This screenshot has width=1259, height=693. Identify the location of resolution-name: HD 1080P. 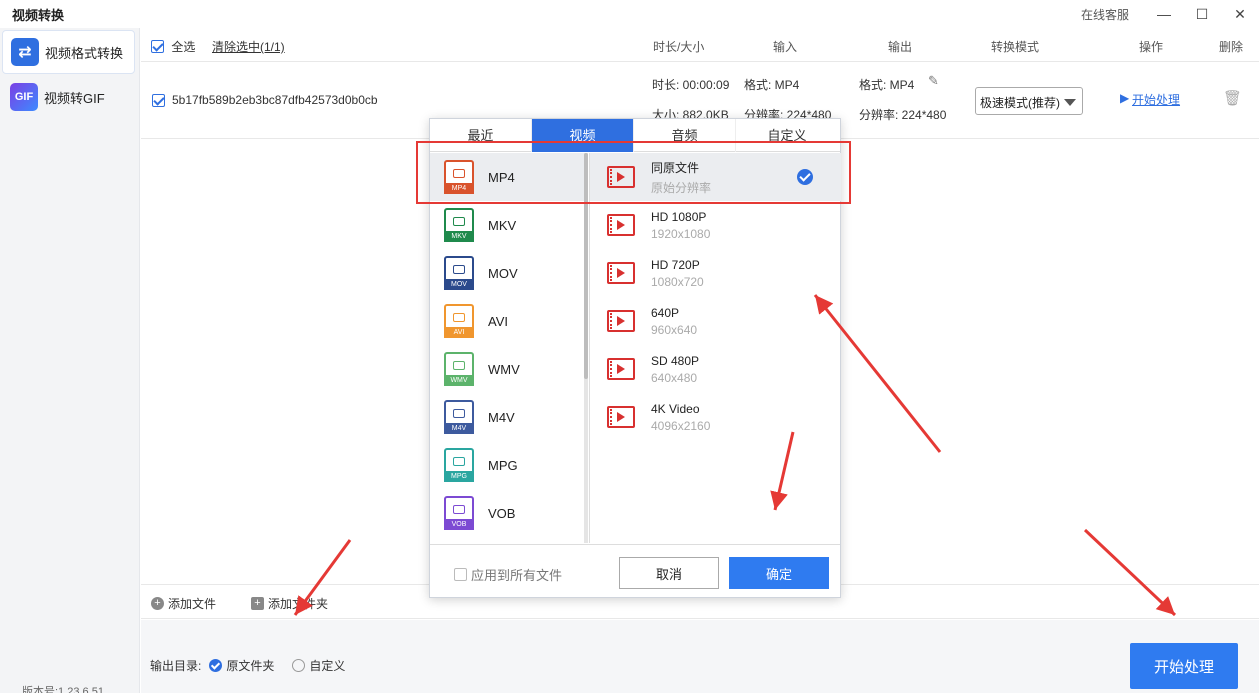
(679, 216).